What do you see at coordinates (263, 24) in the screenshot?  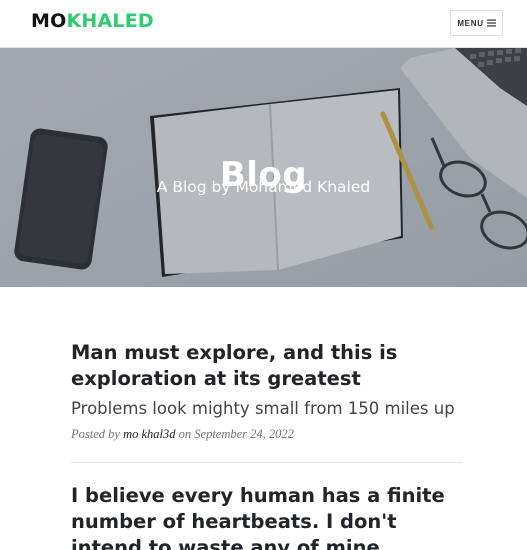 I see `navbar: MOKHALED MENU` at bounding box center [263, 24].